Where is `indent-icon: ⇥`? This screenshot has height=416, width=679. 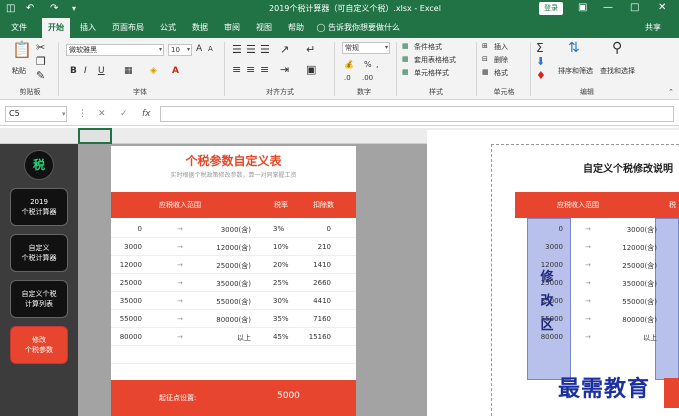 indent-icon: ⇥ is located at coordinates (284, 70).